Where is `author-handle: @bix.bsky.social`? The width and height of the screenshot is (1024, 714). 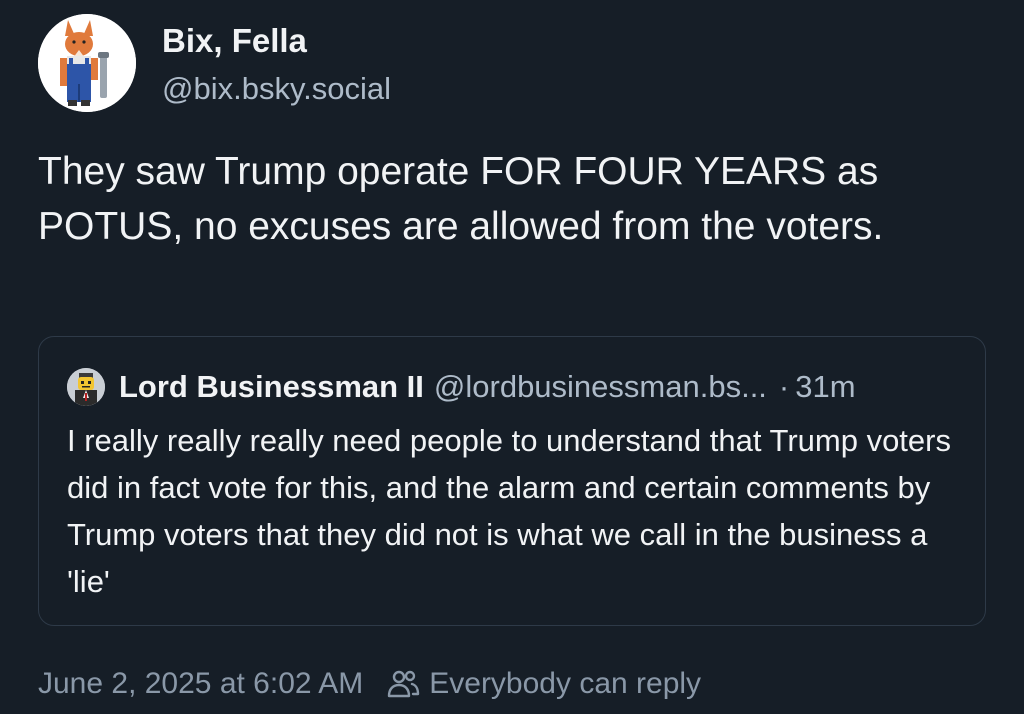 author-handle: @bix.bsky.social is located at coordinates (276, 89).